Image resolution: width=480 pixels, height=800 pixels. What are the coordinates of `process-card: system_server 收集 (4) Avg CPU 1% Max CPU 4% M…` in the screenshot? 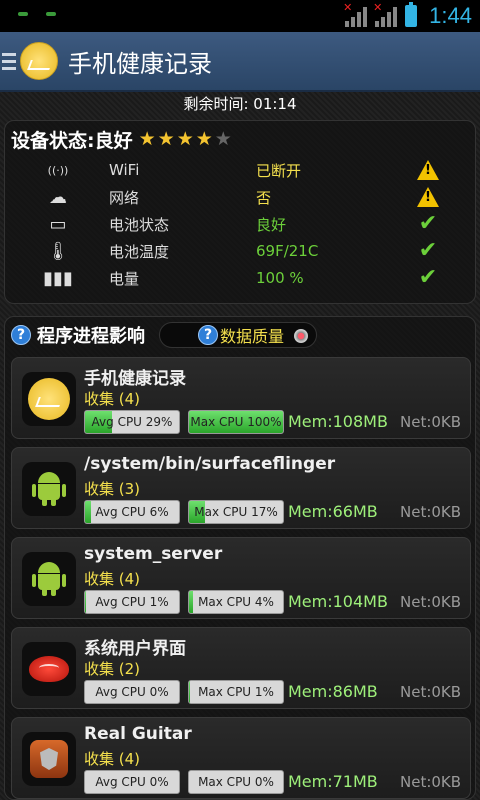 It's located at (241, 578).